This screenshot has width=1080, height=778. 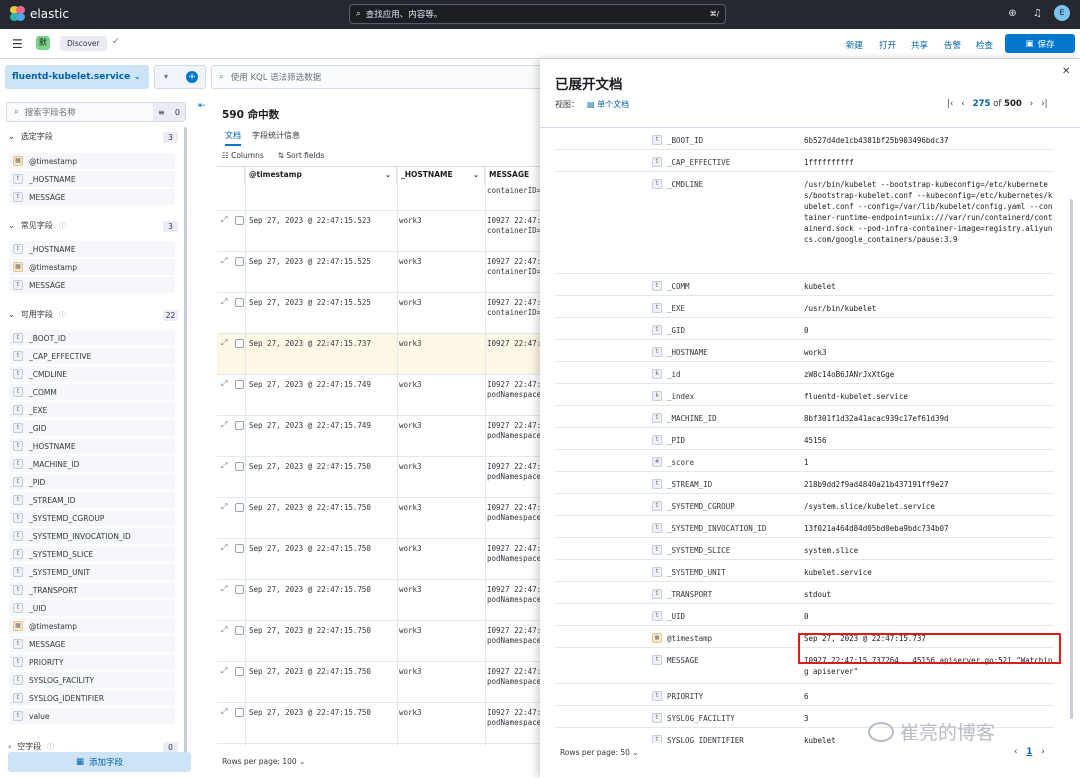 I want to click on column-header-hostname: _HOSTNAME ⌄, so click(x=441, y=175).